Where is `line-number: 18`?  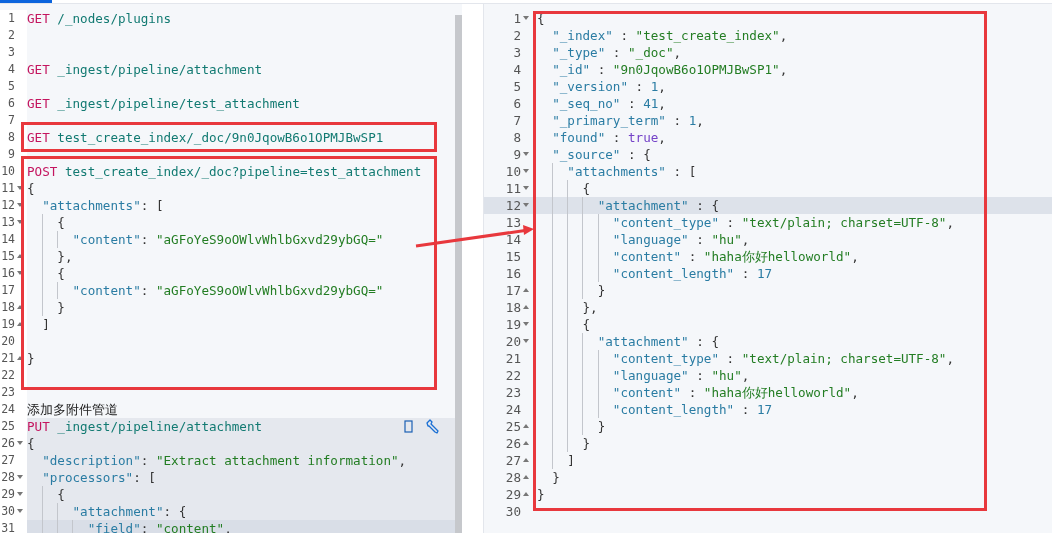
line-number: 18 is located at coordinates (512, 307).